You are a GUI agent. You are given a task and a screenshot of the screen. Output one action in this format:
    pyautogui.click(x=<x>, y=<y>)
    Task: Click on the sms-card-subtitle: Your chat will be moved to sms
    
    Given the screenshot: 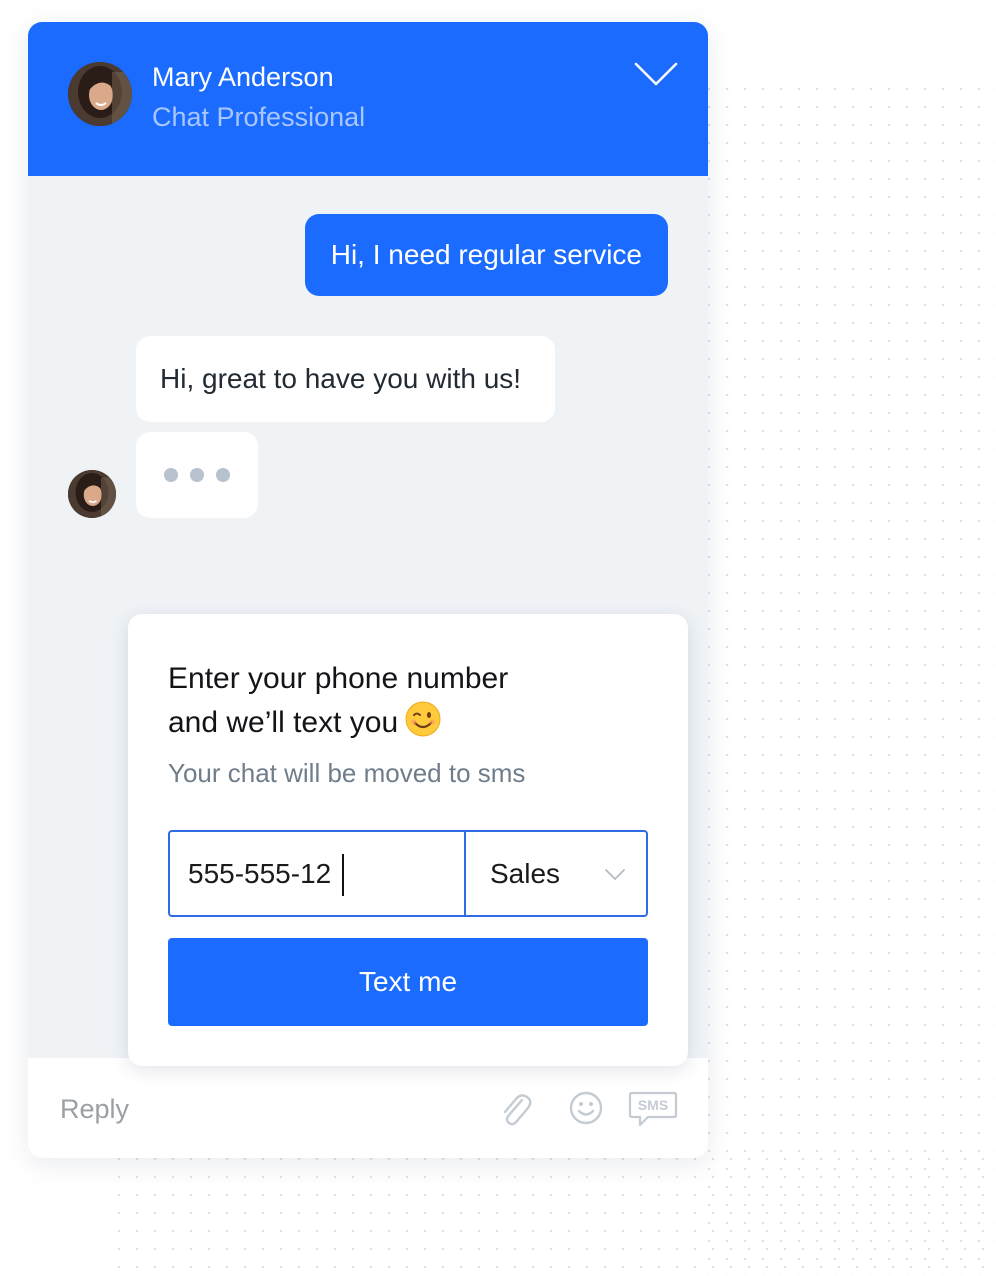 What is the action you would take?
    pyautogui.click(x=347, y=773)
    